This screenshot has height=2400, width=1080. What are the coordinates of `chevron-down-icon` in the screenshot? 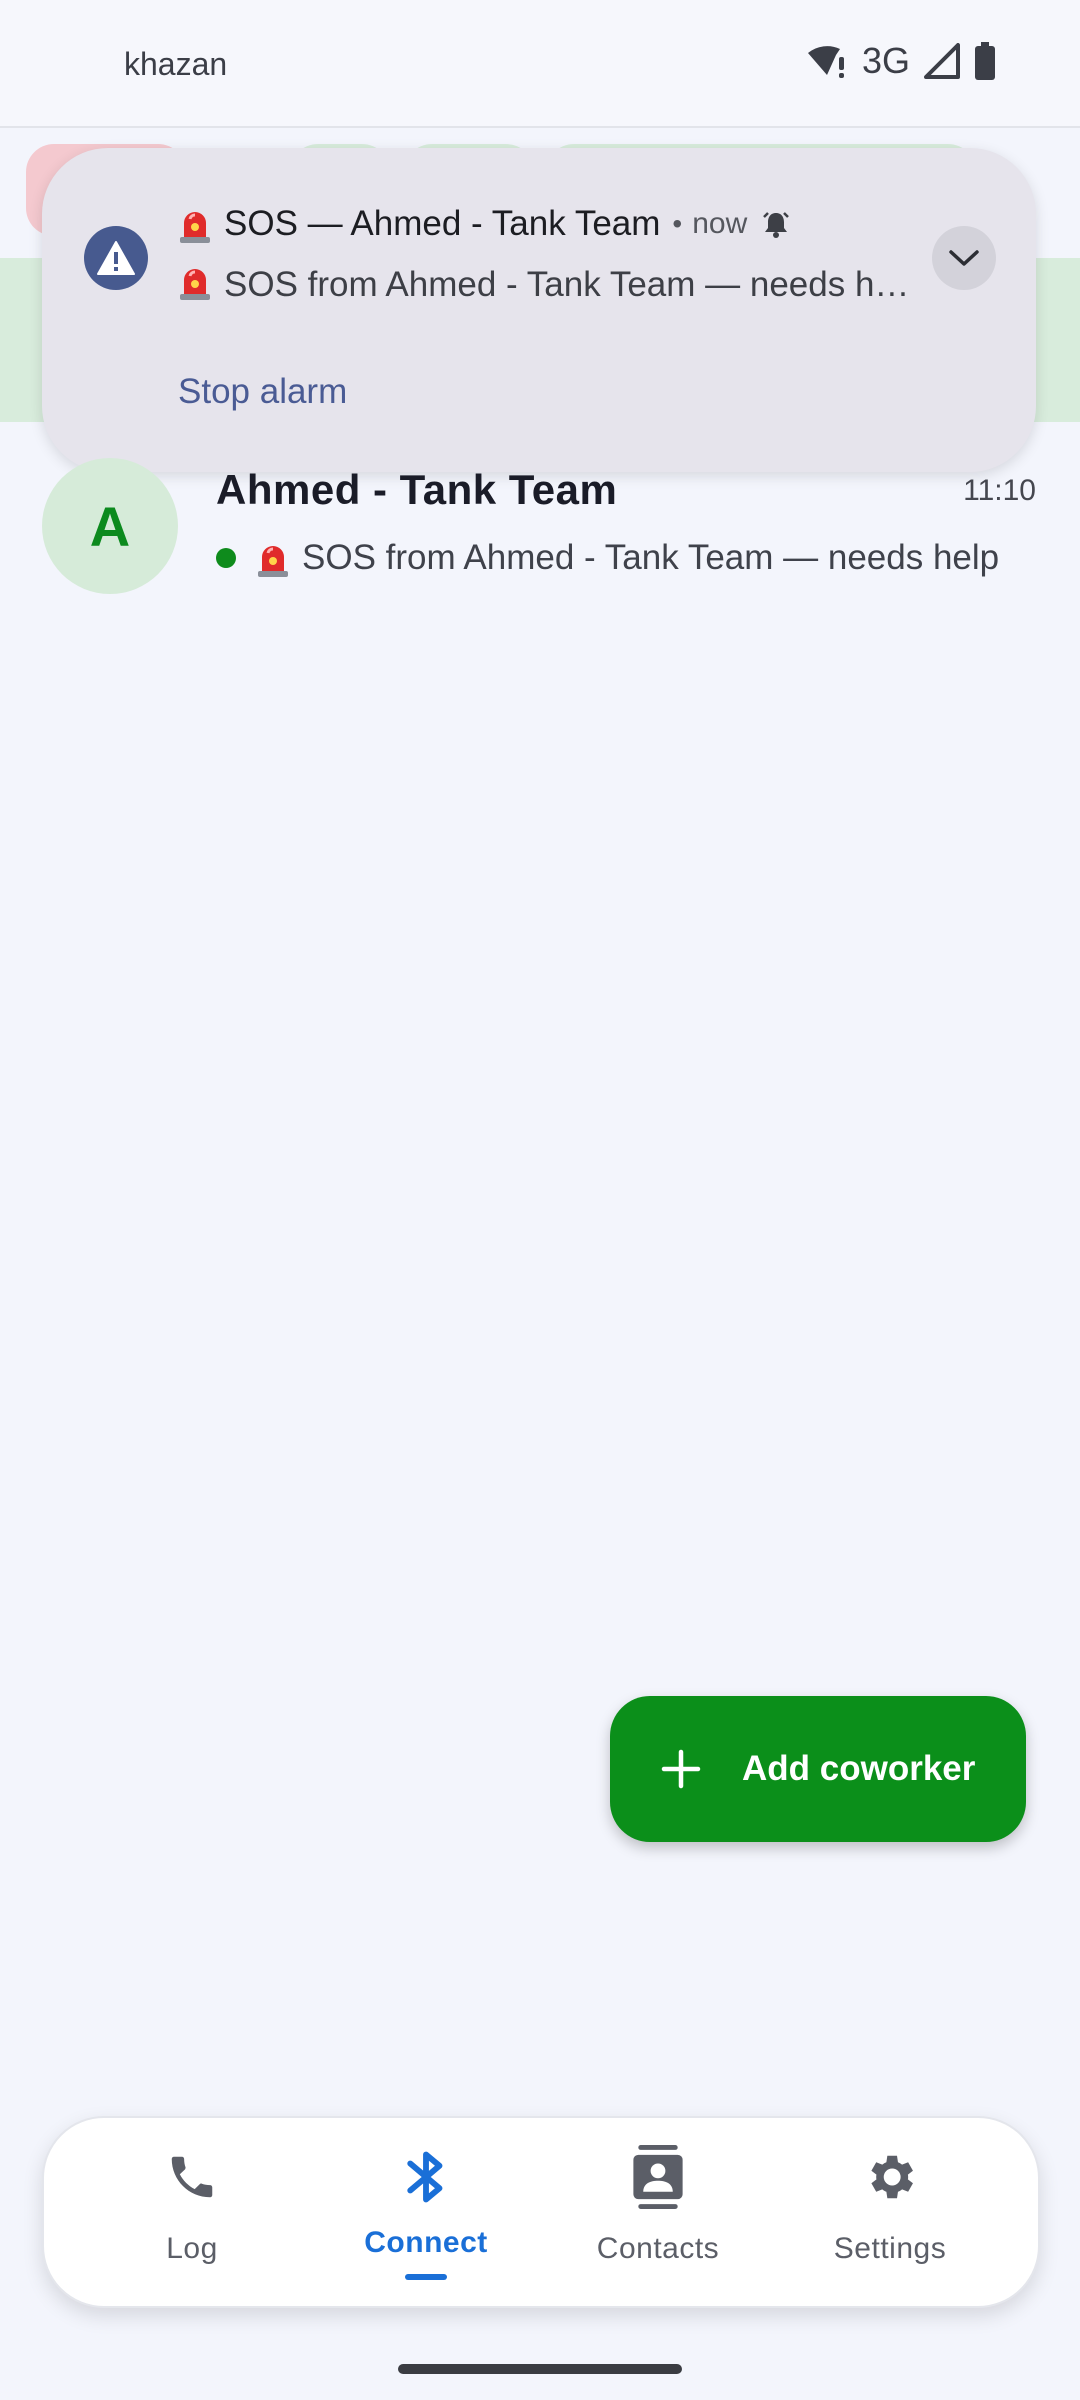 It's located at (964, 258).